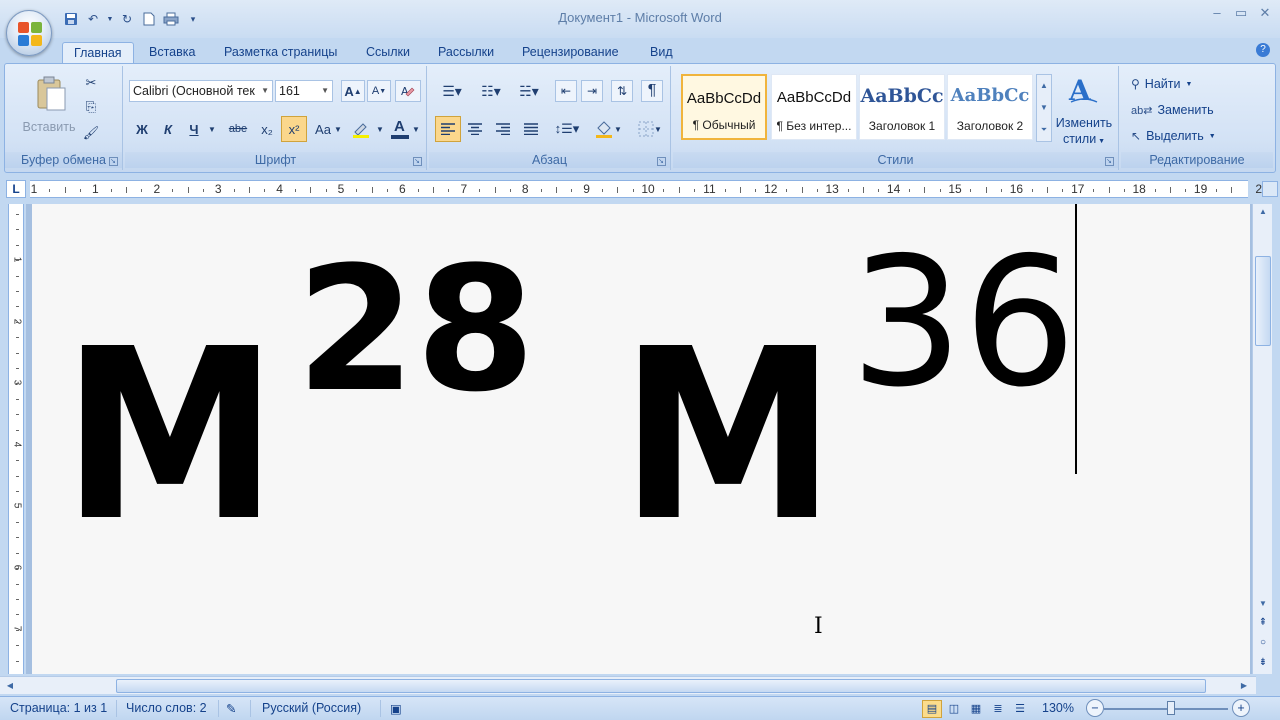  I want to click on select-browse-object-icon: ○, so click(1263, 643).